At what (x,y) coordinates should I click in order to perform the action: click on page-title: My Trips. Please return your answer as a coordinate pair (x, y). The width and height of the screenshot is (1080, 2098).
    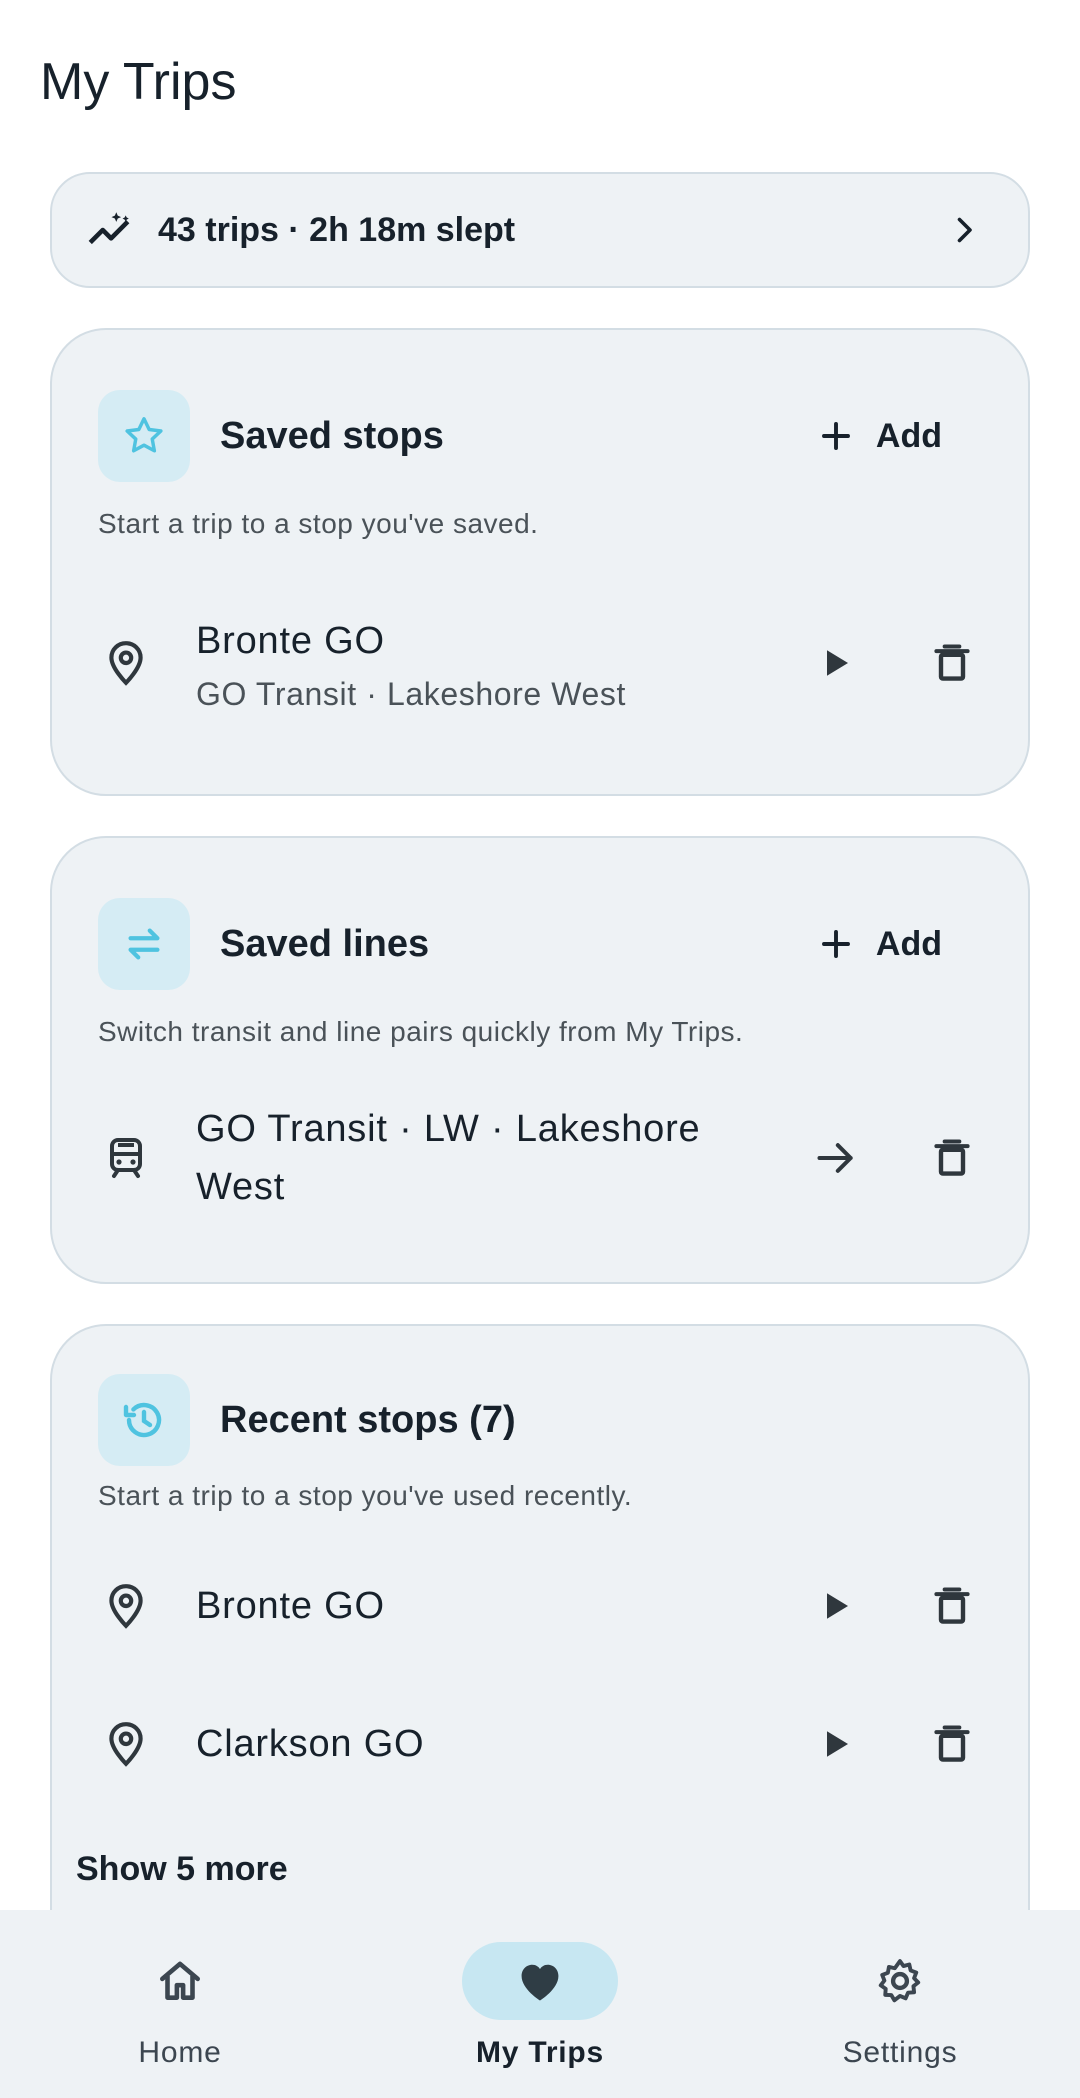
    Looking at the image, I should click on (138, 82).